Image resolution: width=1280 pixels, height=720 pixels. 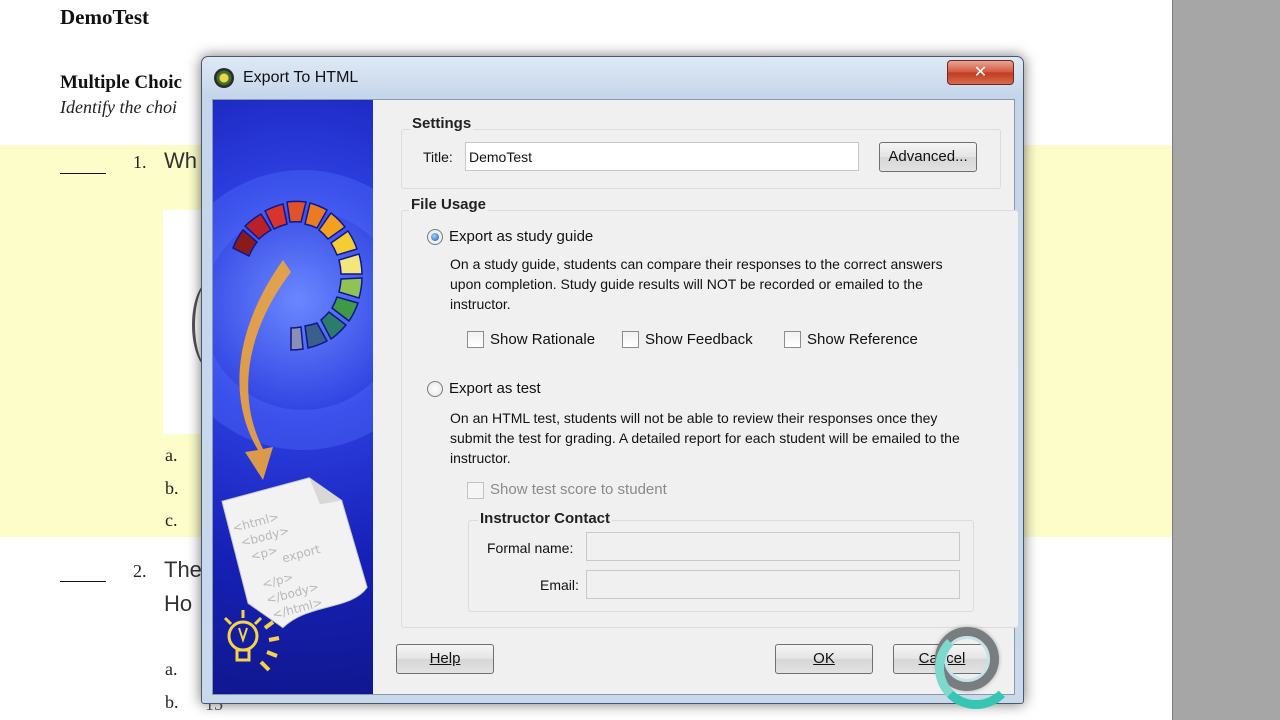 What do you see at coordinates (578, 489) in the screenshot?
I see `show-score-label: Show test score to student` at bounding box center [578, 489].